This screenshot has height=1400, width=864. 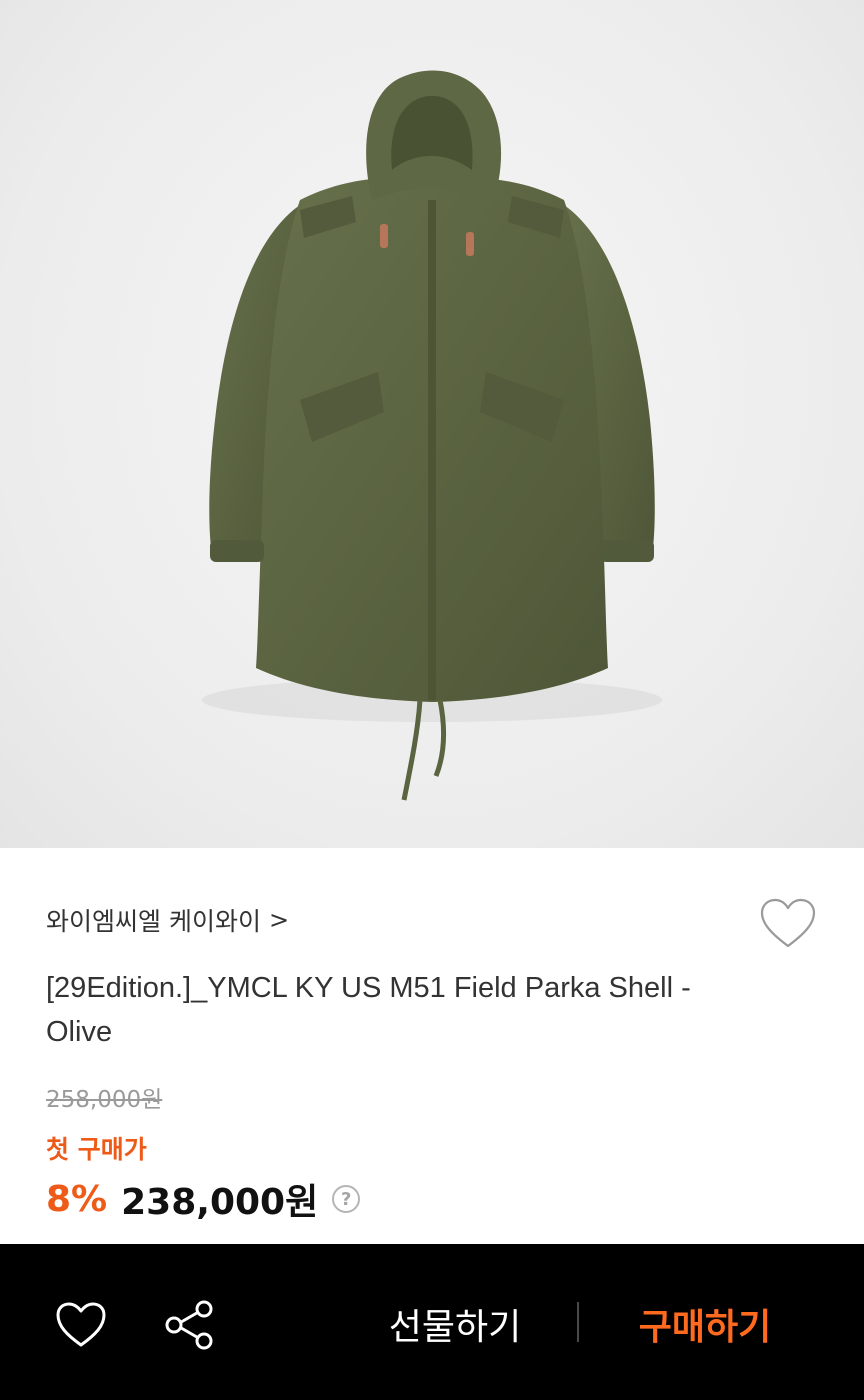 I want to click on first-purchase-label: 첫 구매가, so click(x=96, y=1149).